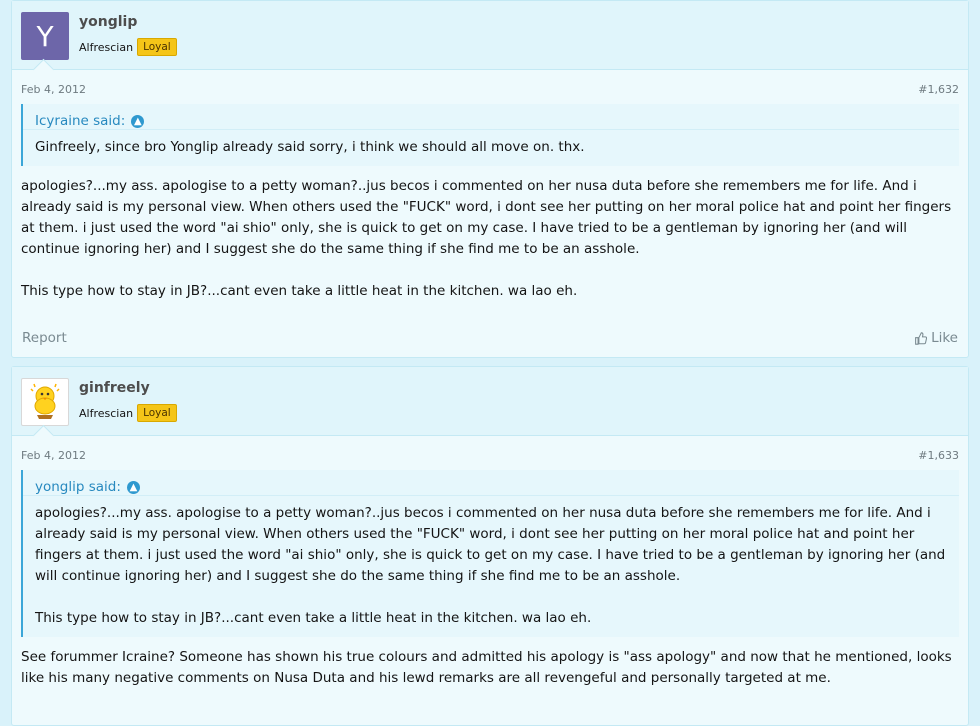 The height and width of the screenshot is (726, 980). I want to click on avatar, so click(45, 402).